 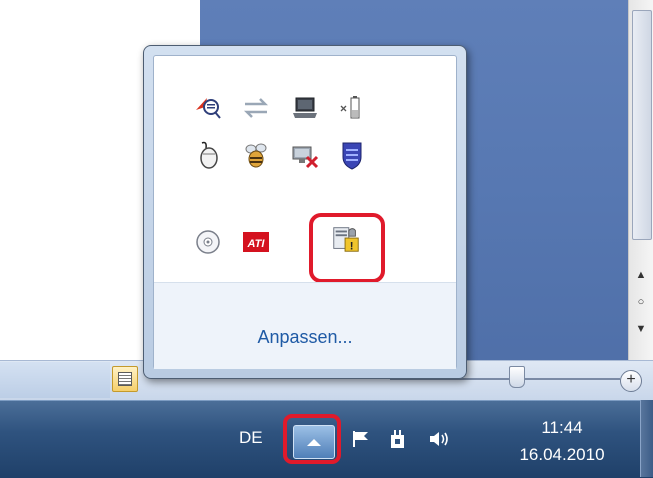 I want to click on clock-time: 11:44, so click(x=562, y=428).